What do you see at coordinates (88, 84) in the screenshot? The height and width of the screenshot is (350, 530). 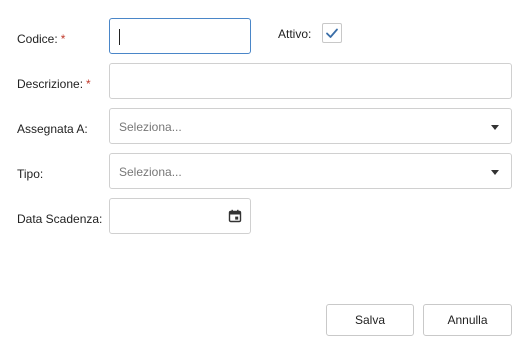 I see `descrizione-required-mark: *` at bounding box center [88, 84].